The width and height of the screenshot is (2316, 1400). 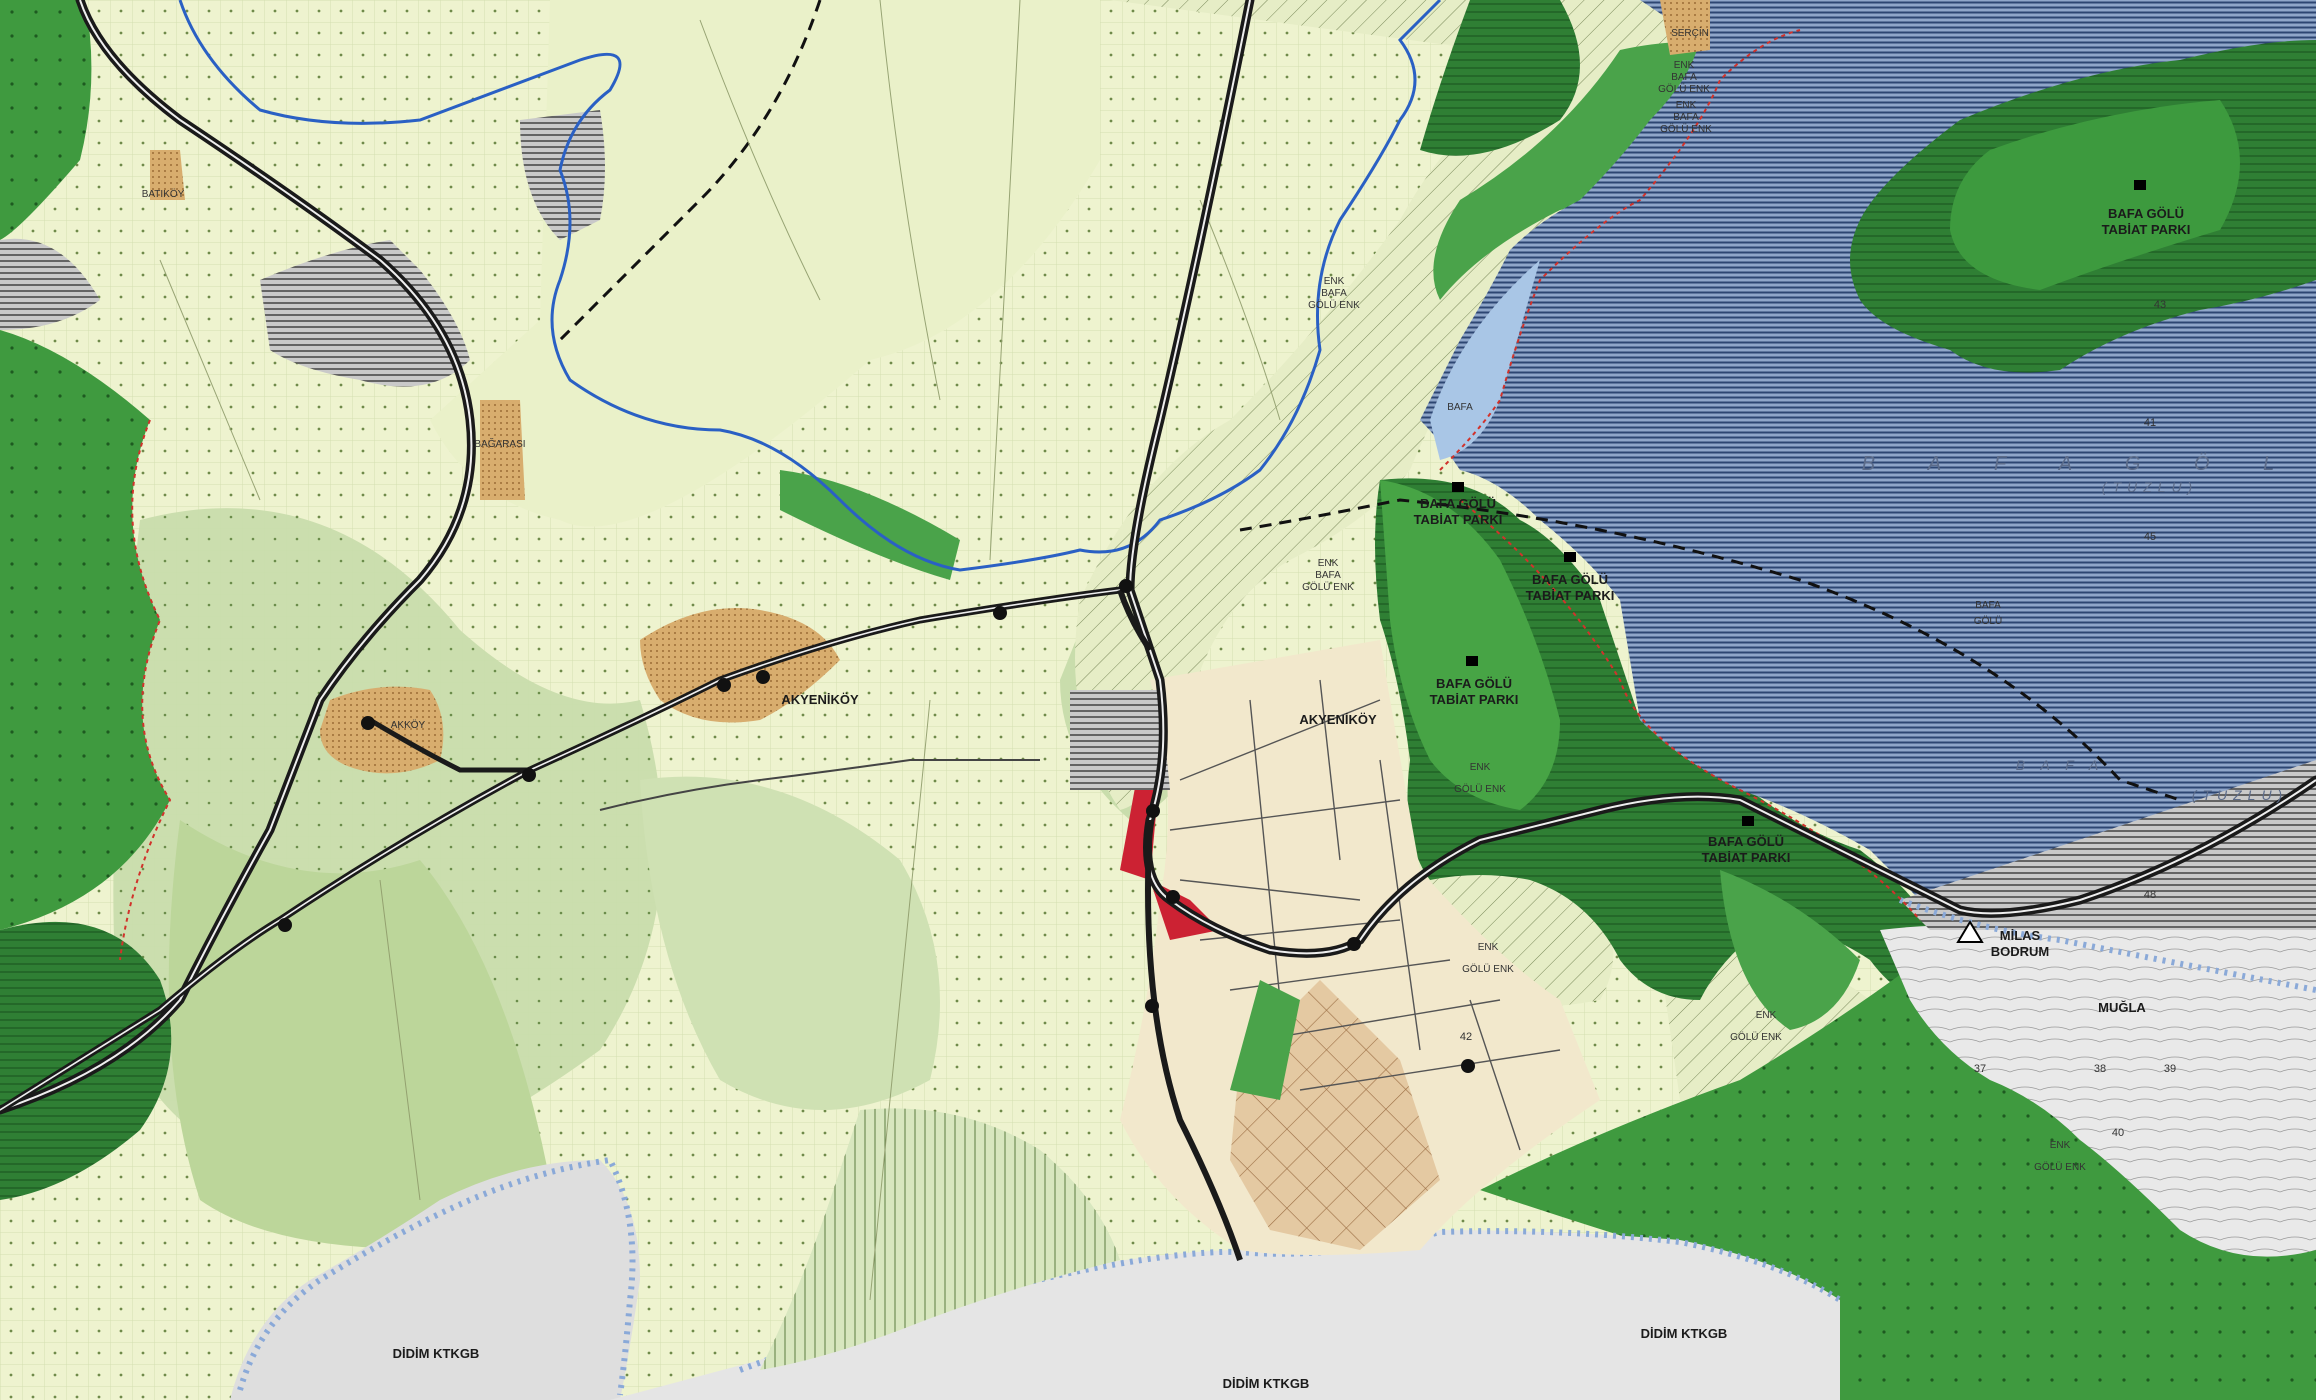 What do you see at coordinates (1334, 281) in the screenshot?
I see `label-enk-3-1: ENK` at bounding box center [1334, 281].